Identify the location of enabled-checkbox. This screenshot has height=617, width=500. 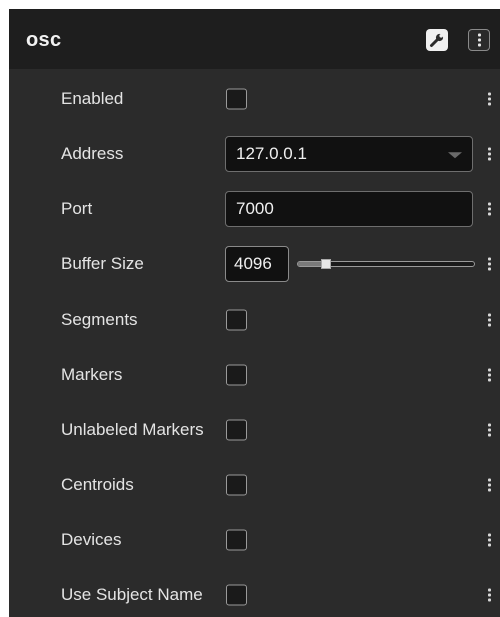
(236, 99).